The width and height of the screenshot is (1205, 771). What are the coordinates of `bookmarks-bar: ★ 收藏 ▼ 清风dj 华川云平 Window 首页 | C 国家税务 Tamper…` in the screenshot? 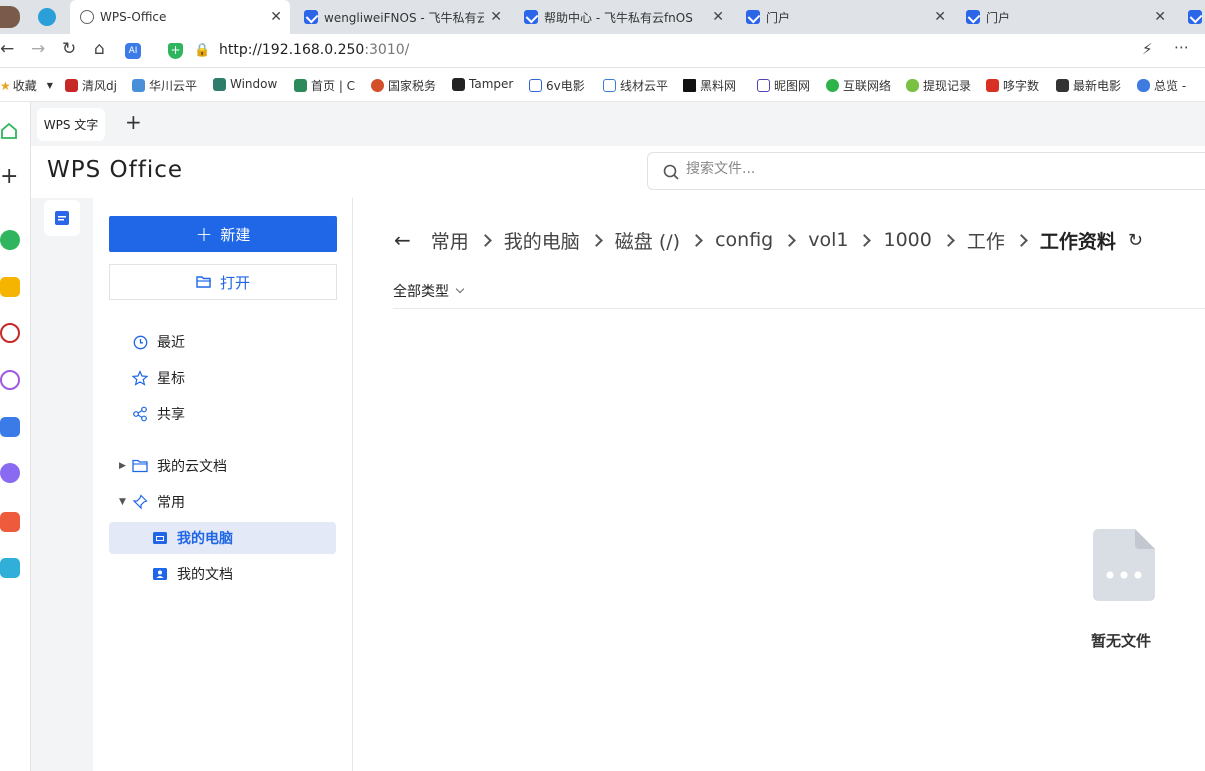 It's located at (602, 85).